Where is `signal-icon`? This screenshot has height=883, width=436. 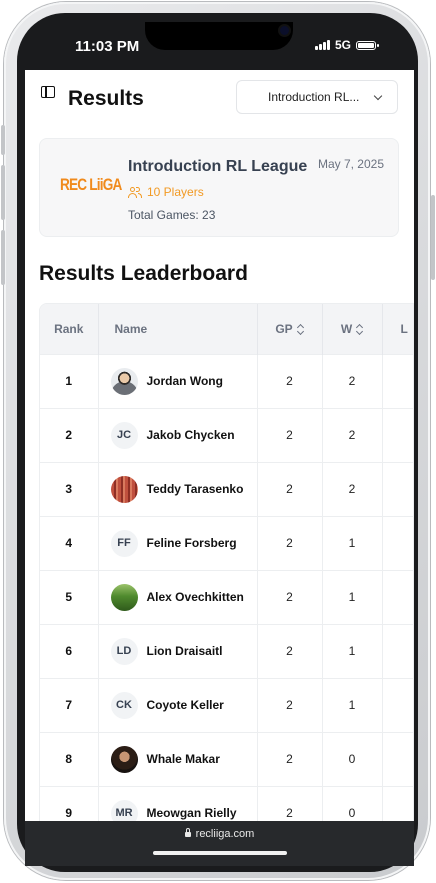 signal-icon is located at coordinates (322, 45).